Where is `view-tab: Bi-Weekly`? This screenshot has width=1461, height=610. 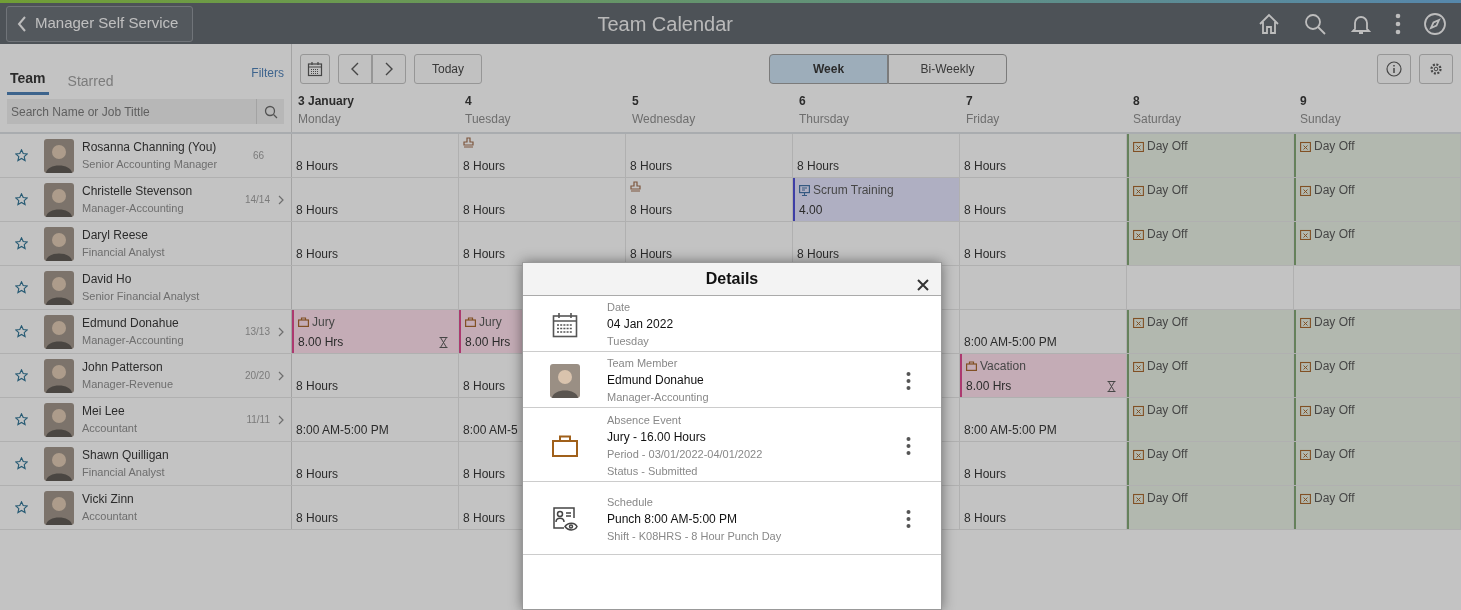
view-tab: Bi-Weekly is located at coordinates (947, 69).